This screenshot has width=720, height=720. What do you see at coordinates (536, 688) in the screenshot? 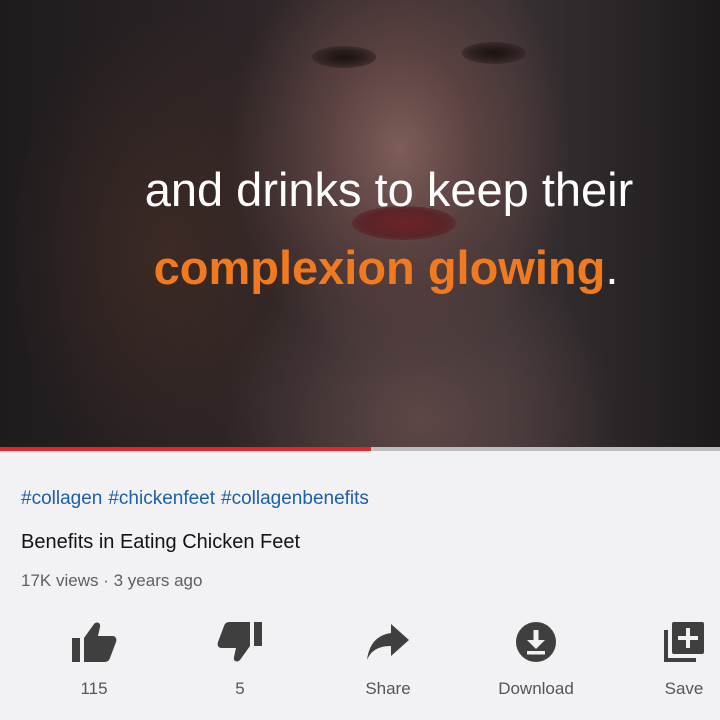
I see `download-label: Download` at bounding box center [536, 688].